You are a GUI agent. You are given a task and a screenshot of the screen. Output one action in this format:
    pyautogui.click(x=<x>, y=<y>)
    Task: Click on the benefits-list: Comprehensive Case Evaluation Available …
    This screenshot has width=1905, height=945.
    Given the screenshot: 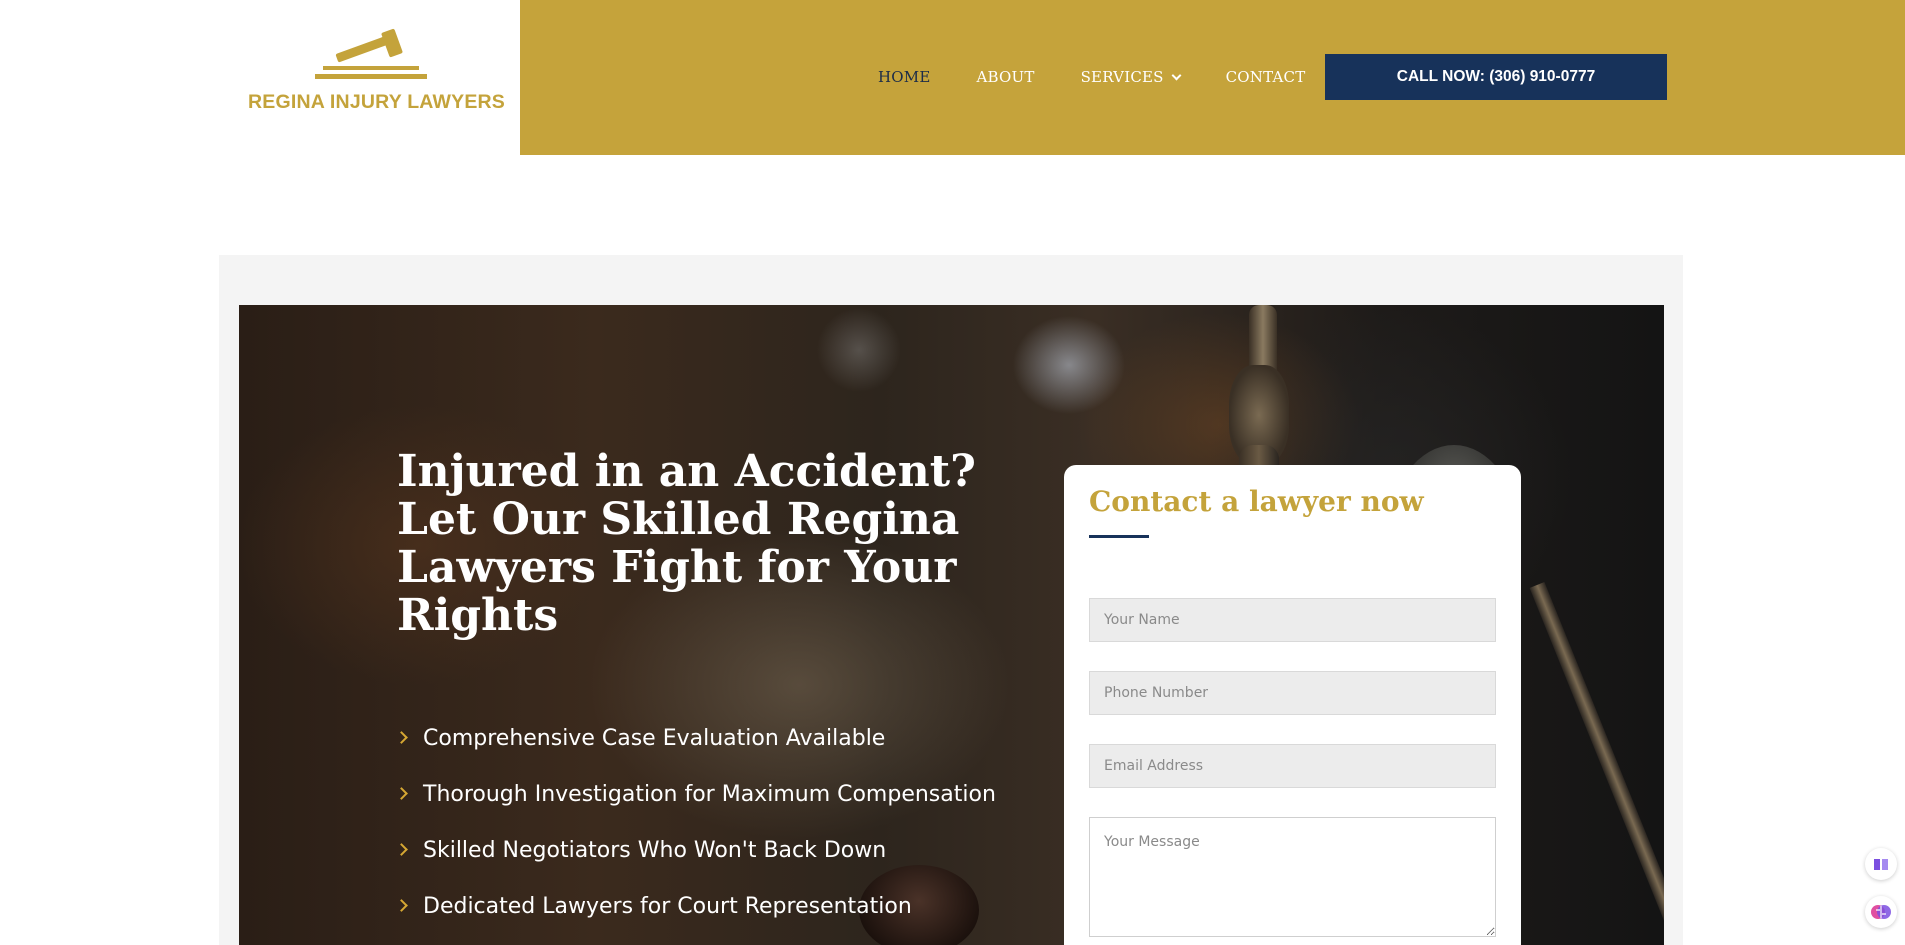 What is the action you would take?
    pyautogui.click(x=695, y=822)
    